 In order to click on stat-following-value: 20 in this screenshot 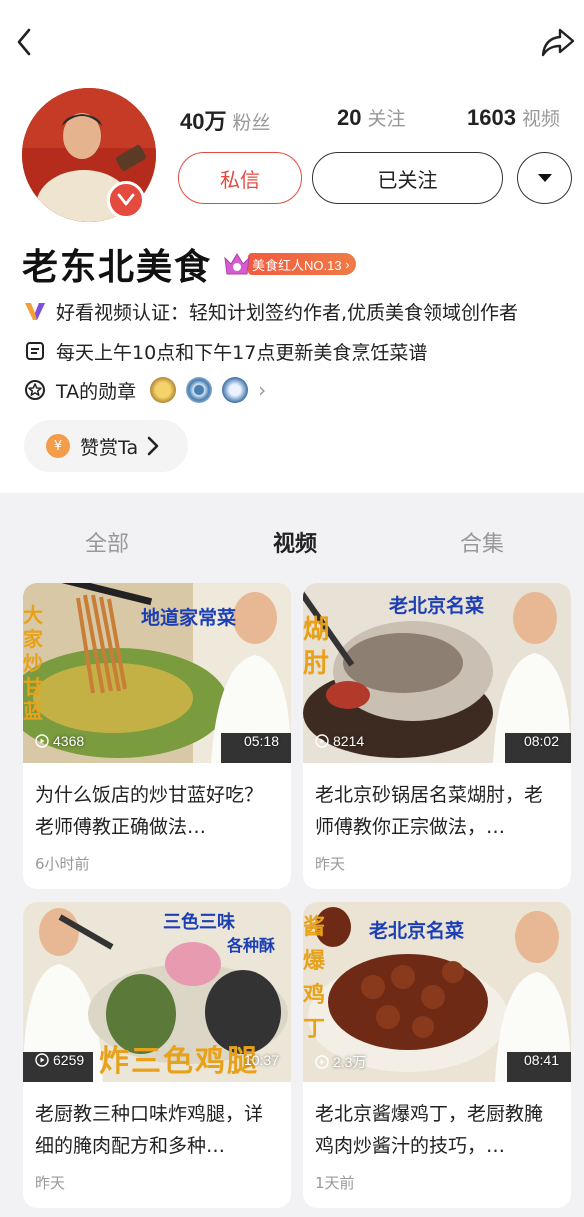, I will do `click(349, 117)`.